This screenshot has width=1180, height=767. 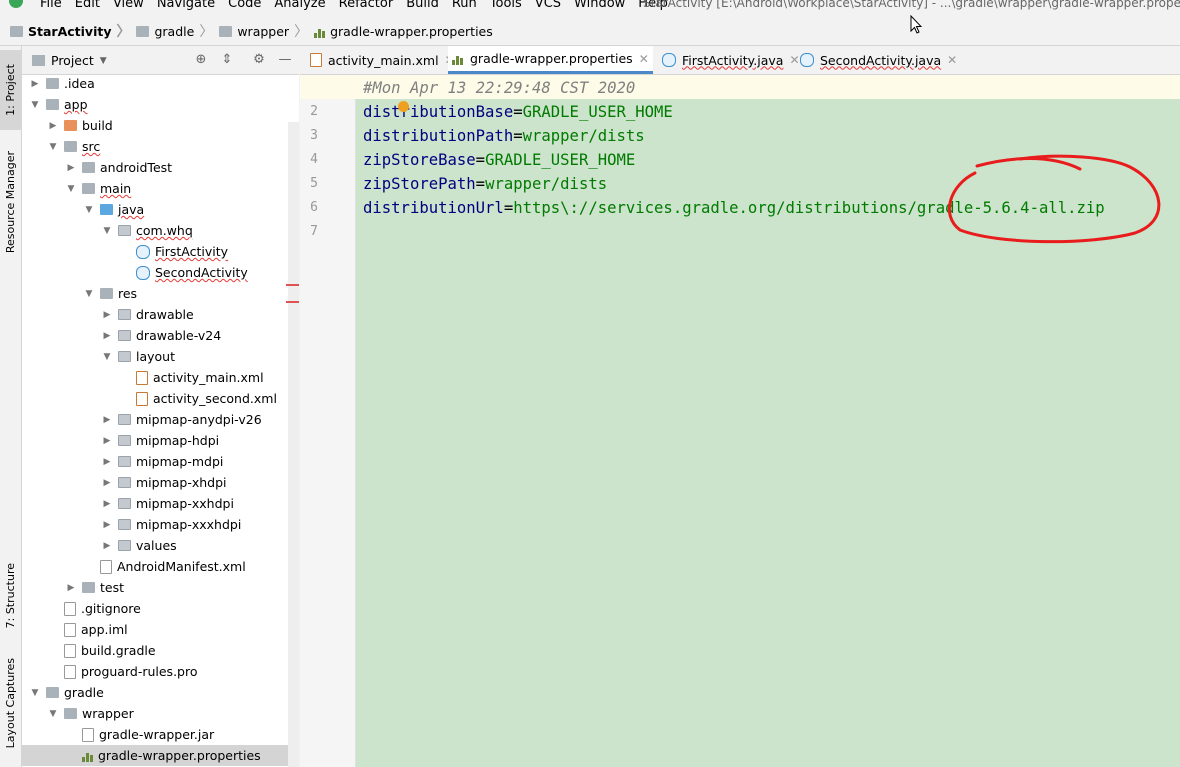 I want to click on tab-gradle-wrapper-properties: gradle-wrapper.properties ✕, so click(x=550, y=60).